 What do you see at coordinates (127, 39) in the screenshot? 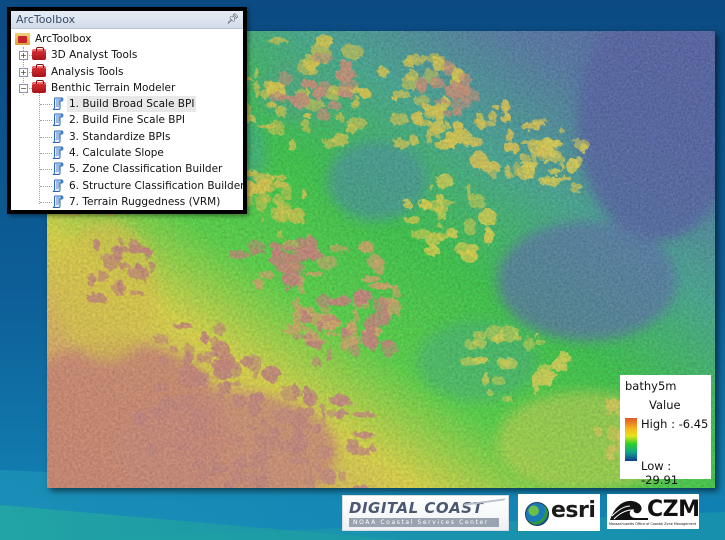
I see `tree-node-root: ArcToolbox` at bounding box center [127, 39].